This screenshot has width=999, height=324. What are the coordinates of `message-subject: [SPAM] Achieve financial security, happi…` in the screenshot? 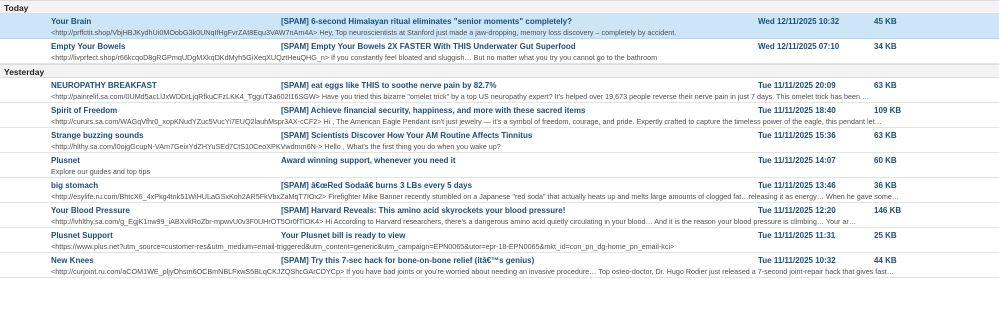 It's located at (433, 110).